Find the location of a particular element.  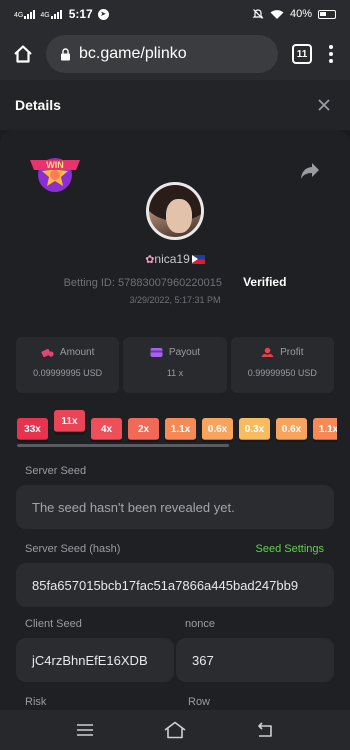

address-bar: bc.game/plinko is located at coordinates (162, 54).